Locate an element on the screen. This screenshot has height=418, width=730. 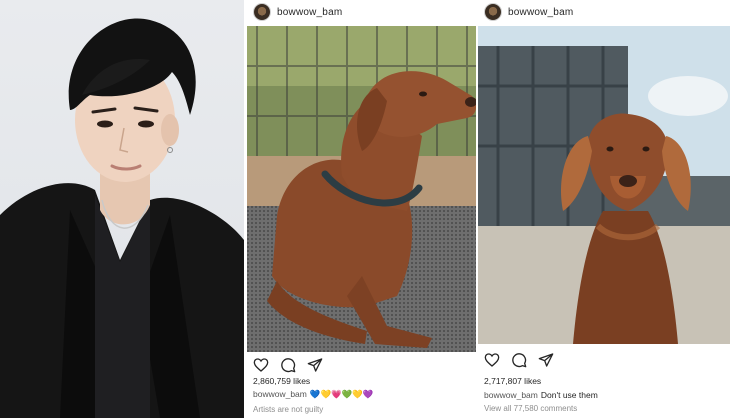
view-comments-link: View all 77,580 comments is located at coordinates (530, 408).